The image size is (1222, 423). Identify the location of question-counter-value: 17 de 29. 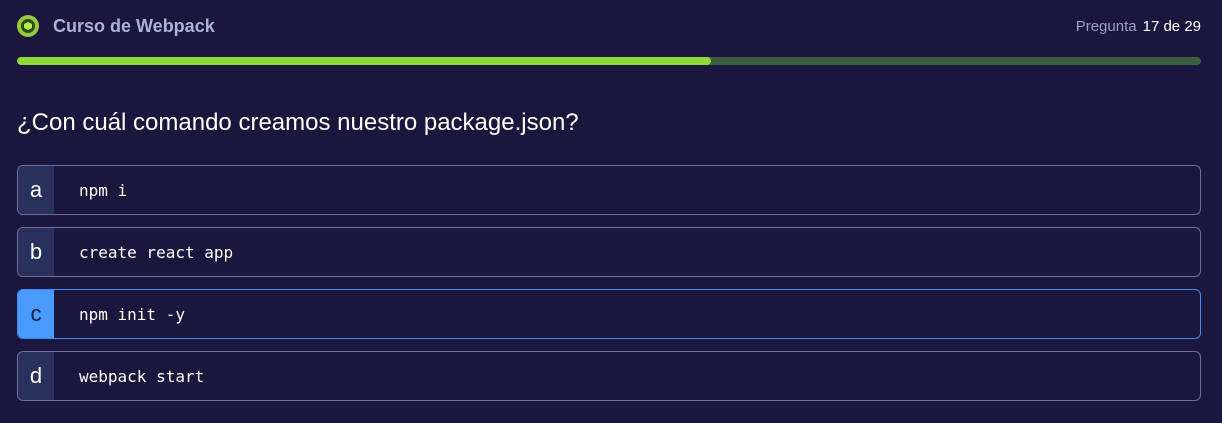
(1171, 26).